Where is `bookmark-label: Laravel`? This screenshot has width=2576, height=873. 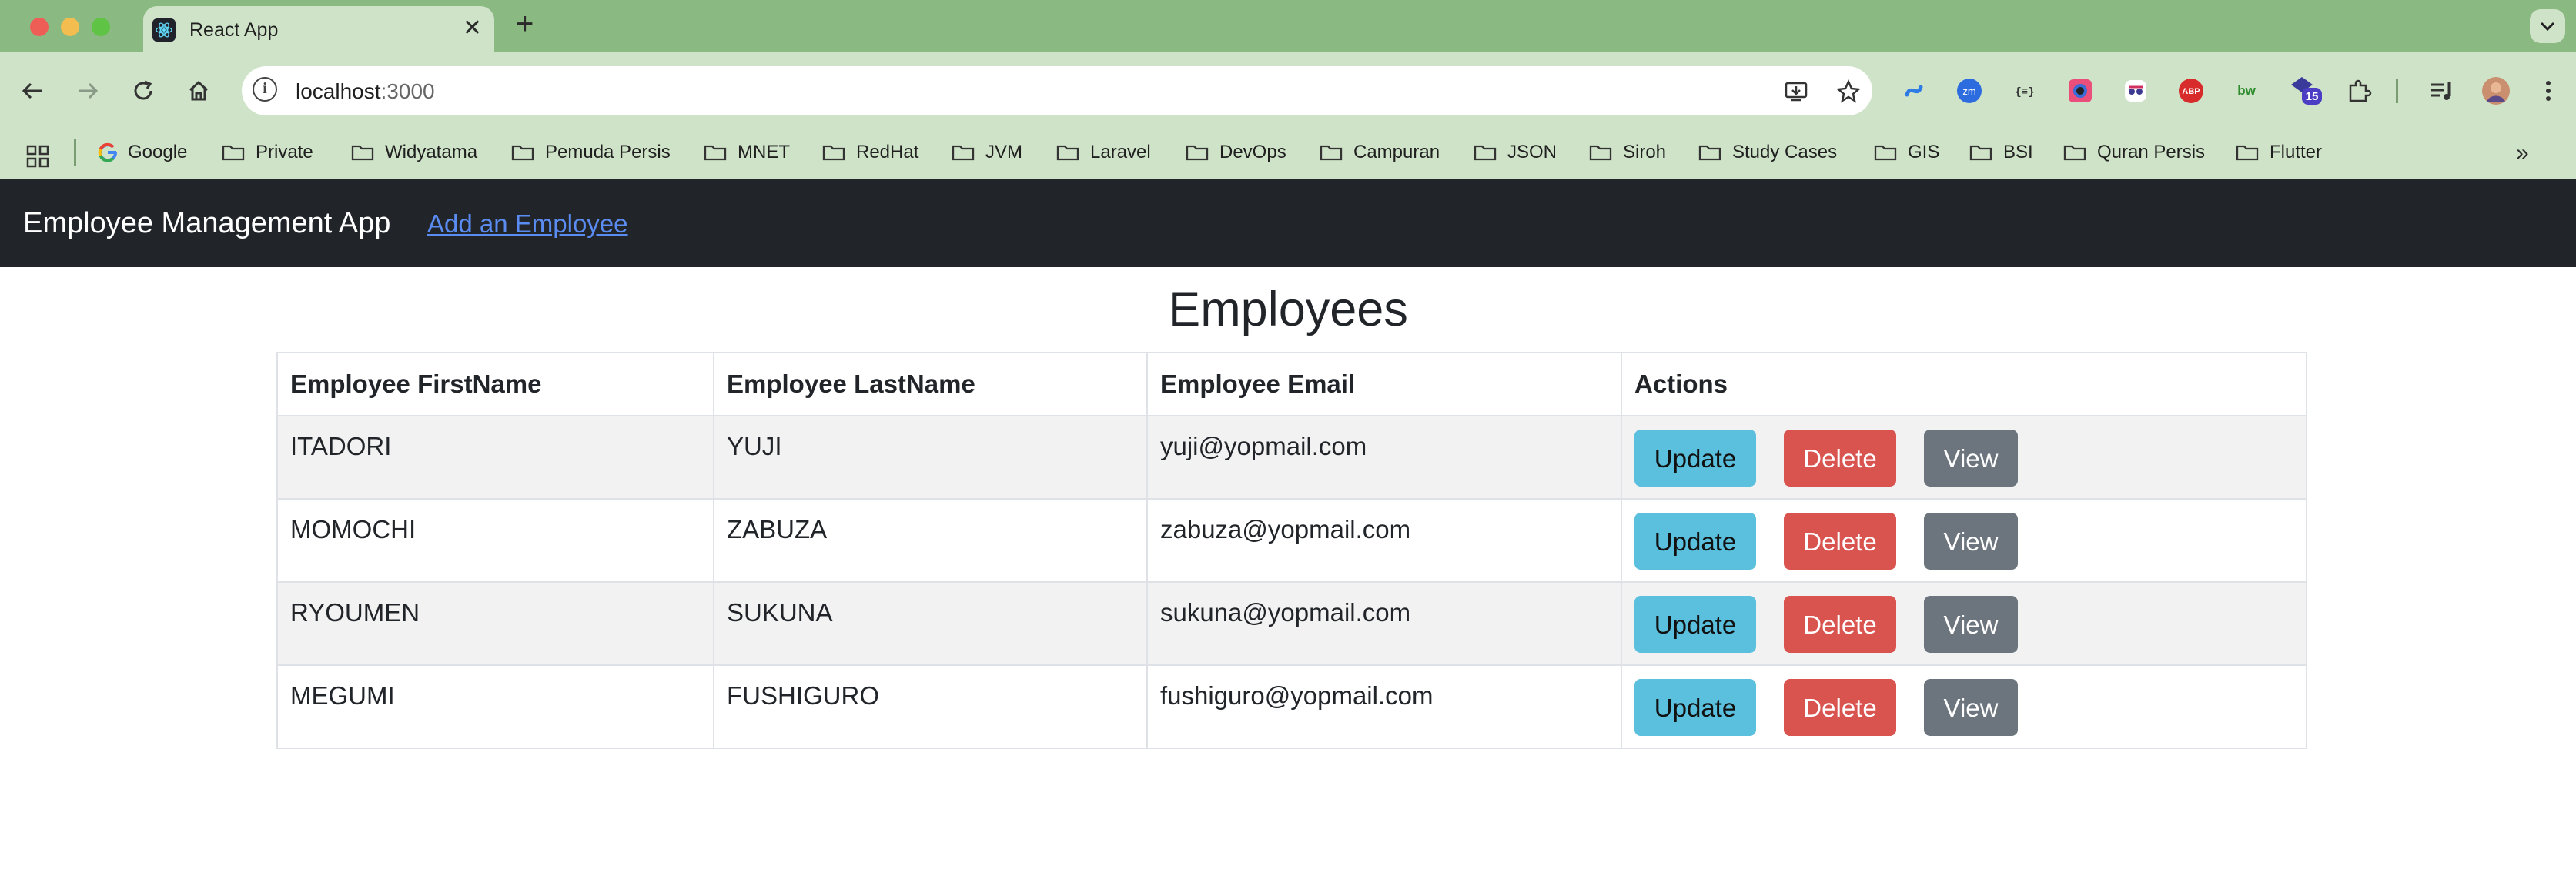 bookmark-label: Laravel is located at coordinates (1121, 152).